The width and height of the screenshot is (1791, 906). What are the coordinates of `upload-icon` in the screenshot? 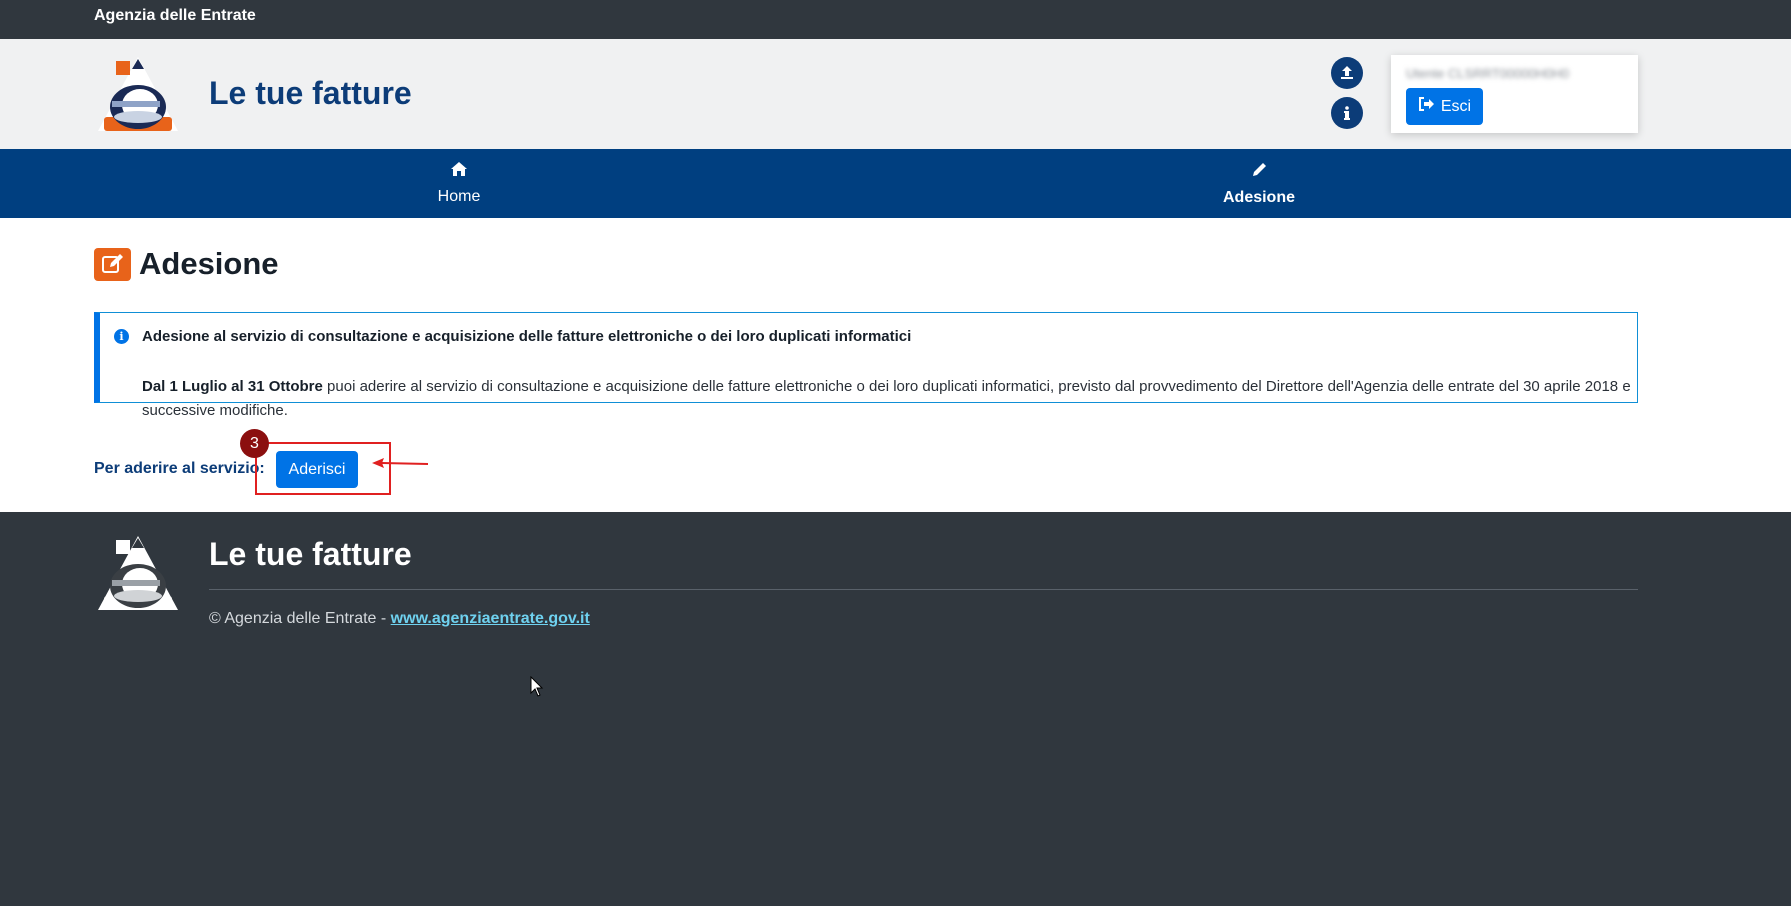 It's located at (1347, 73).